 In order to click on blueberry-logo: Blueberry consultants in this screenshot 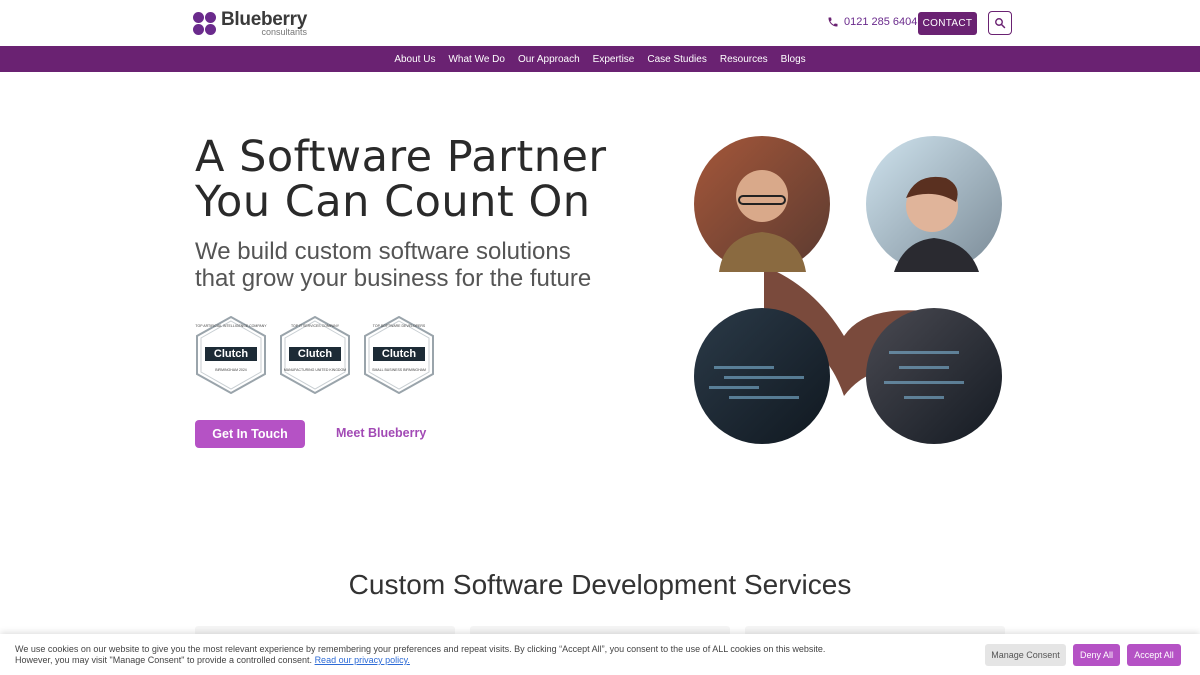, I will do `click(250, 23)`.